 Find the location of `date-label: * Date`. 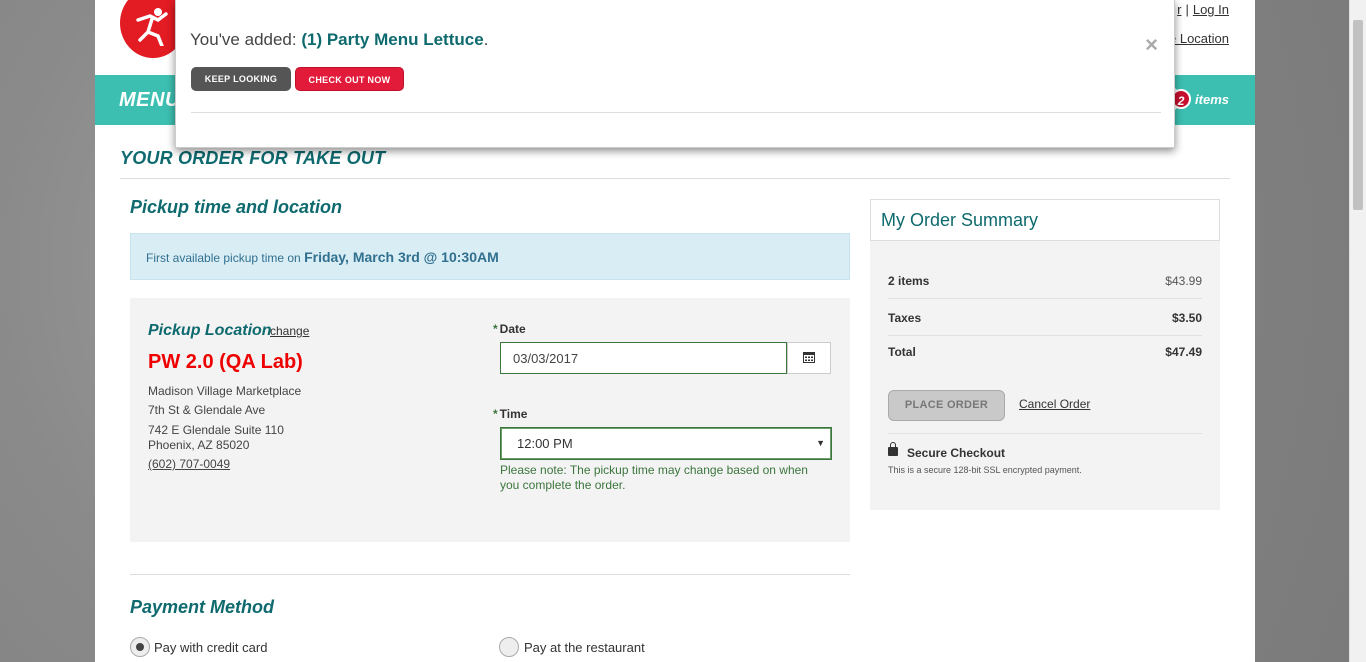

date-label: * Date is located at coordinates (509, 329).